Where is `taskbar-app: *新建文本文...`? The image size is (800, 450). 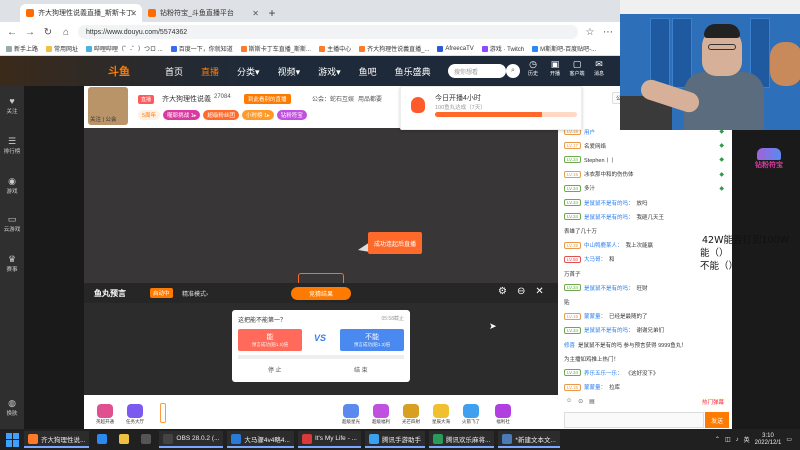
taskbar-app: *新建文本文... is located at coordinates (529, 439).